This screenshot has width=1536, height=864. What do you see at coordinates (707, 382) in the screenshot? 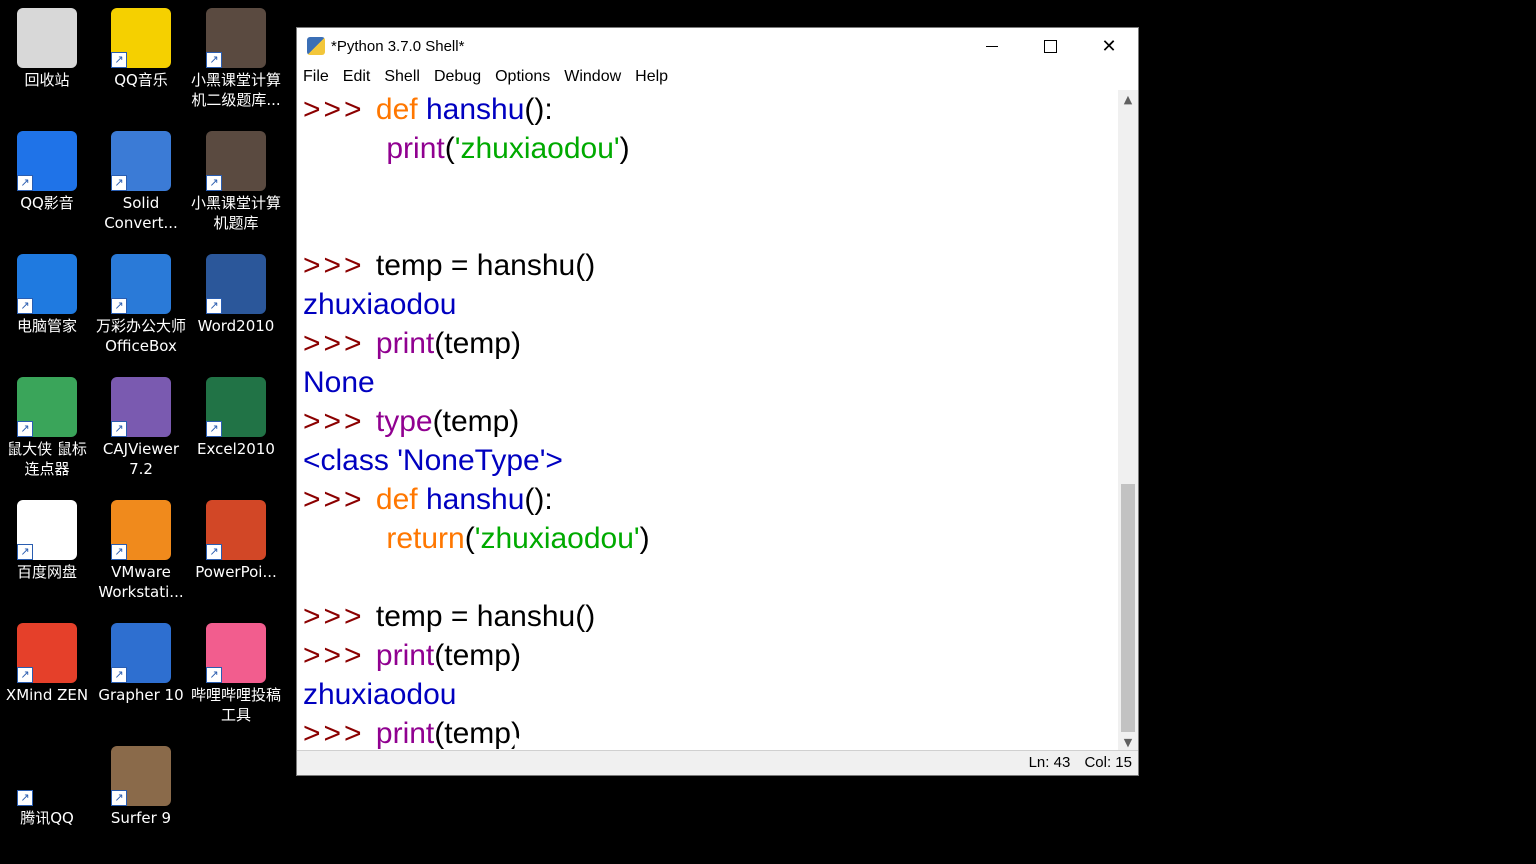
I see `shell-line: None` at bounding box center [707, 382].